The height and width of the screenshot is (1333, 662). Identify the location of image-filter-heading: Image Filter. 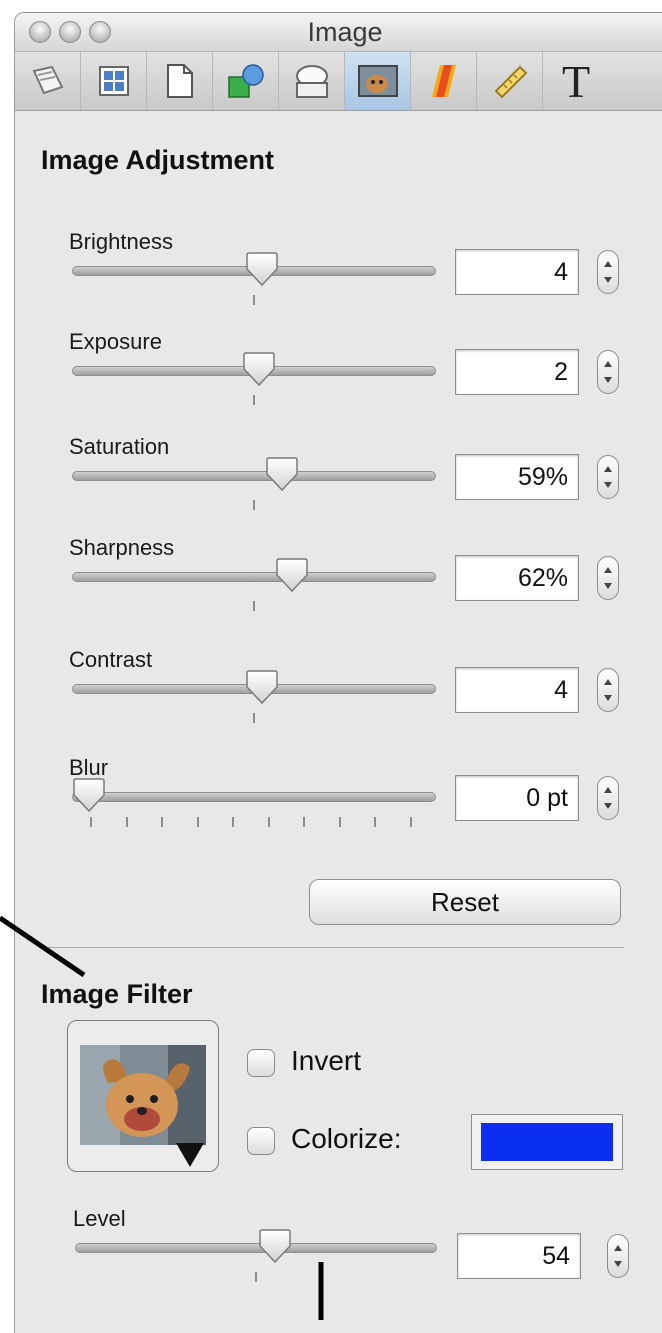
(117, 994).